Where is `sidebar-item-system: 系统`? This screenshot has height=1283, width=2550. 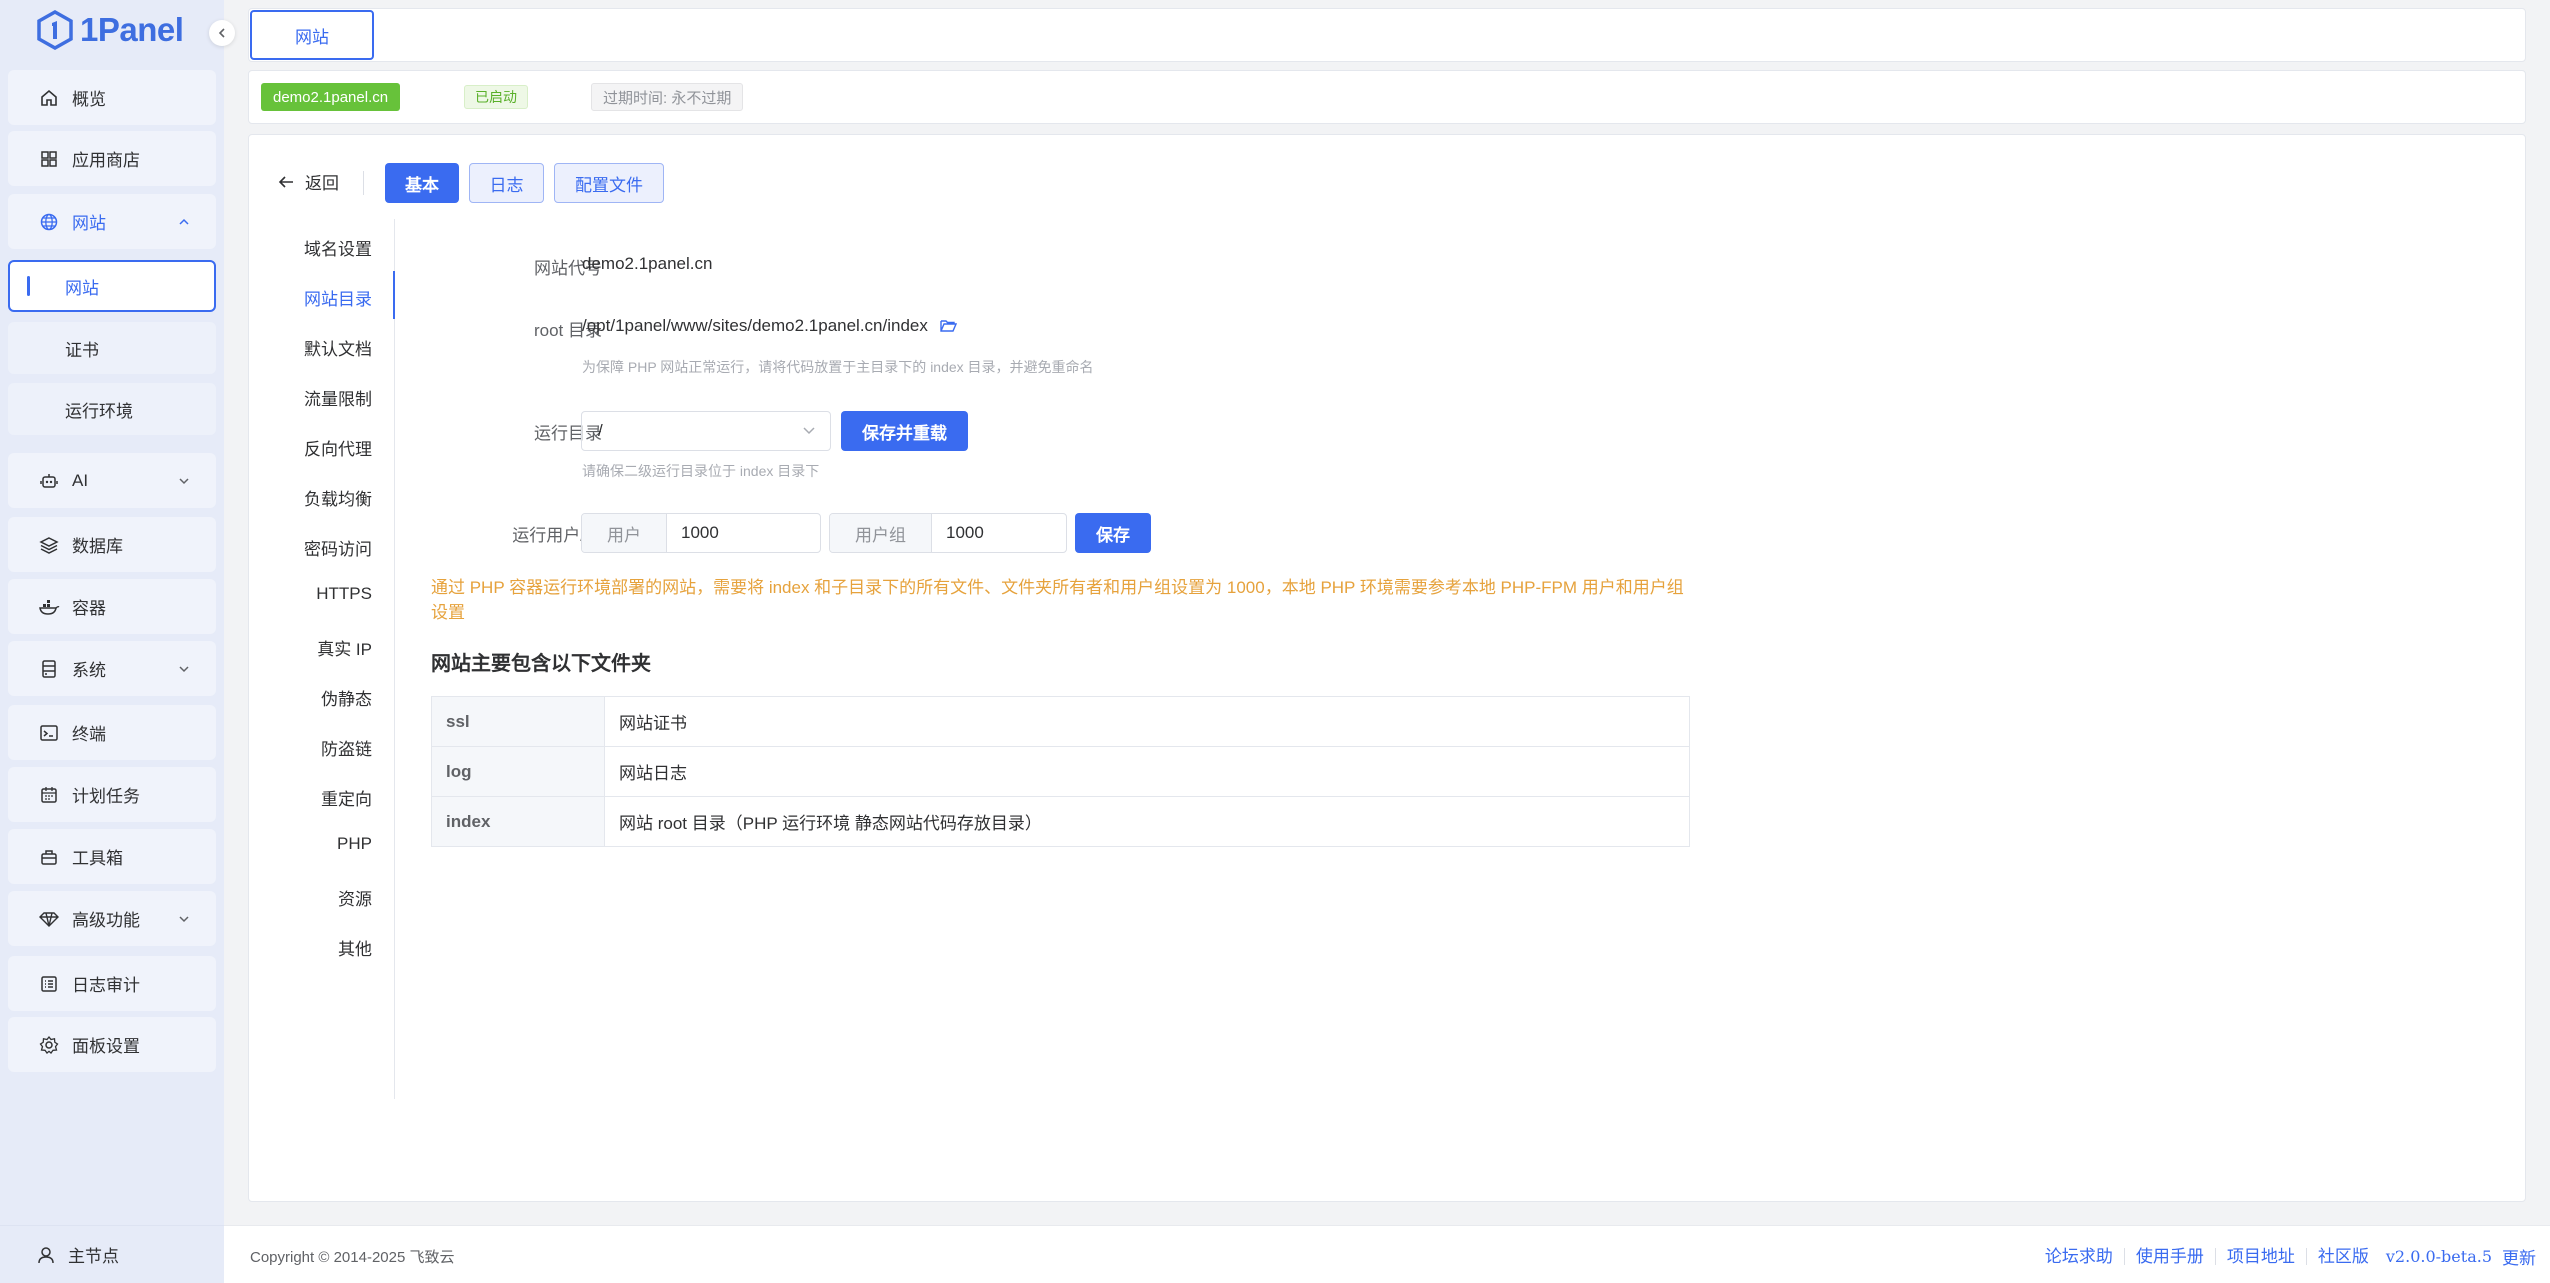
sidebar-item-system: 系统 is located at coordinates (112, 668).